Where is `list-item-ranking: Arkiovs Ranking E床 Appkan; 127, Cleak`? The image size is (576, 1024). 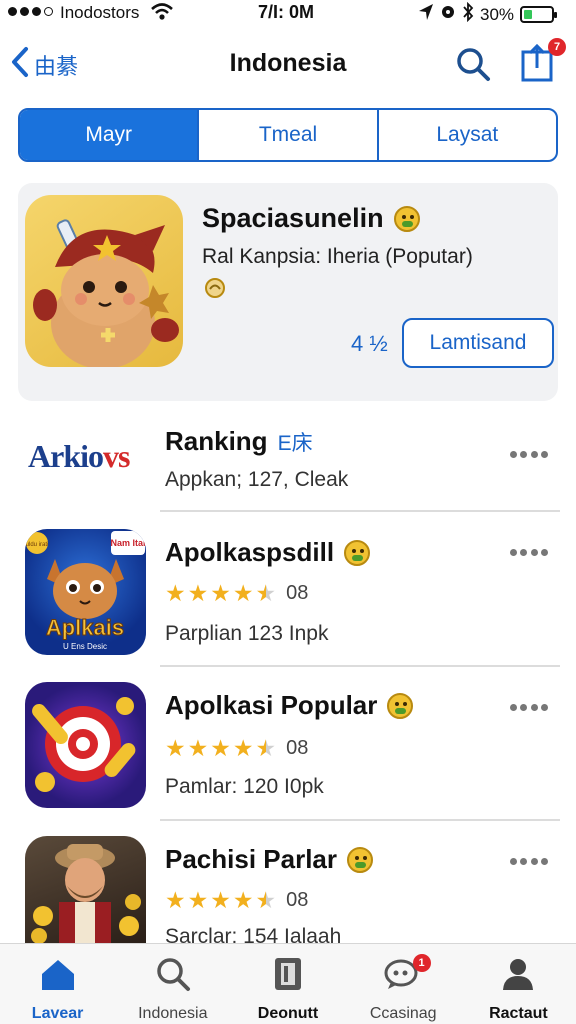 list-item-ranking: Arkiovs Ranking E床 Appkan; 127, Cleak is located at coordinates (288, 460).